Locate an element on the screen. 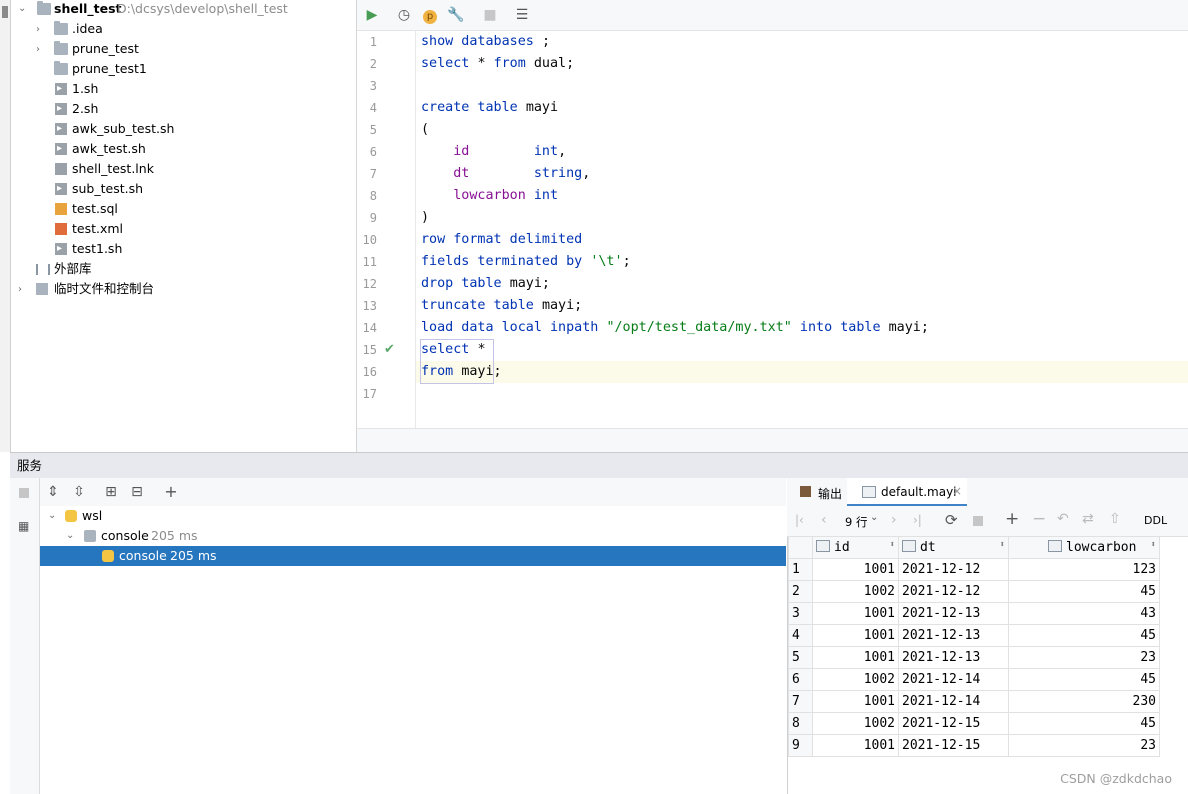  compare-icon: ⇄ is located at coordinates (1088, 519).